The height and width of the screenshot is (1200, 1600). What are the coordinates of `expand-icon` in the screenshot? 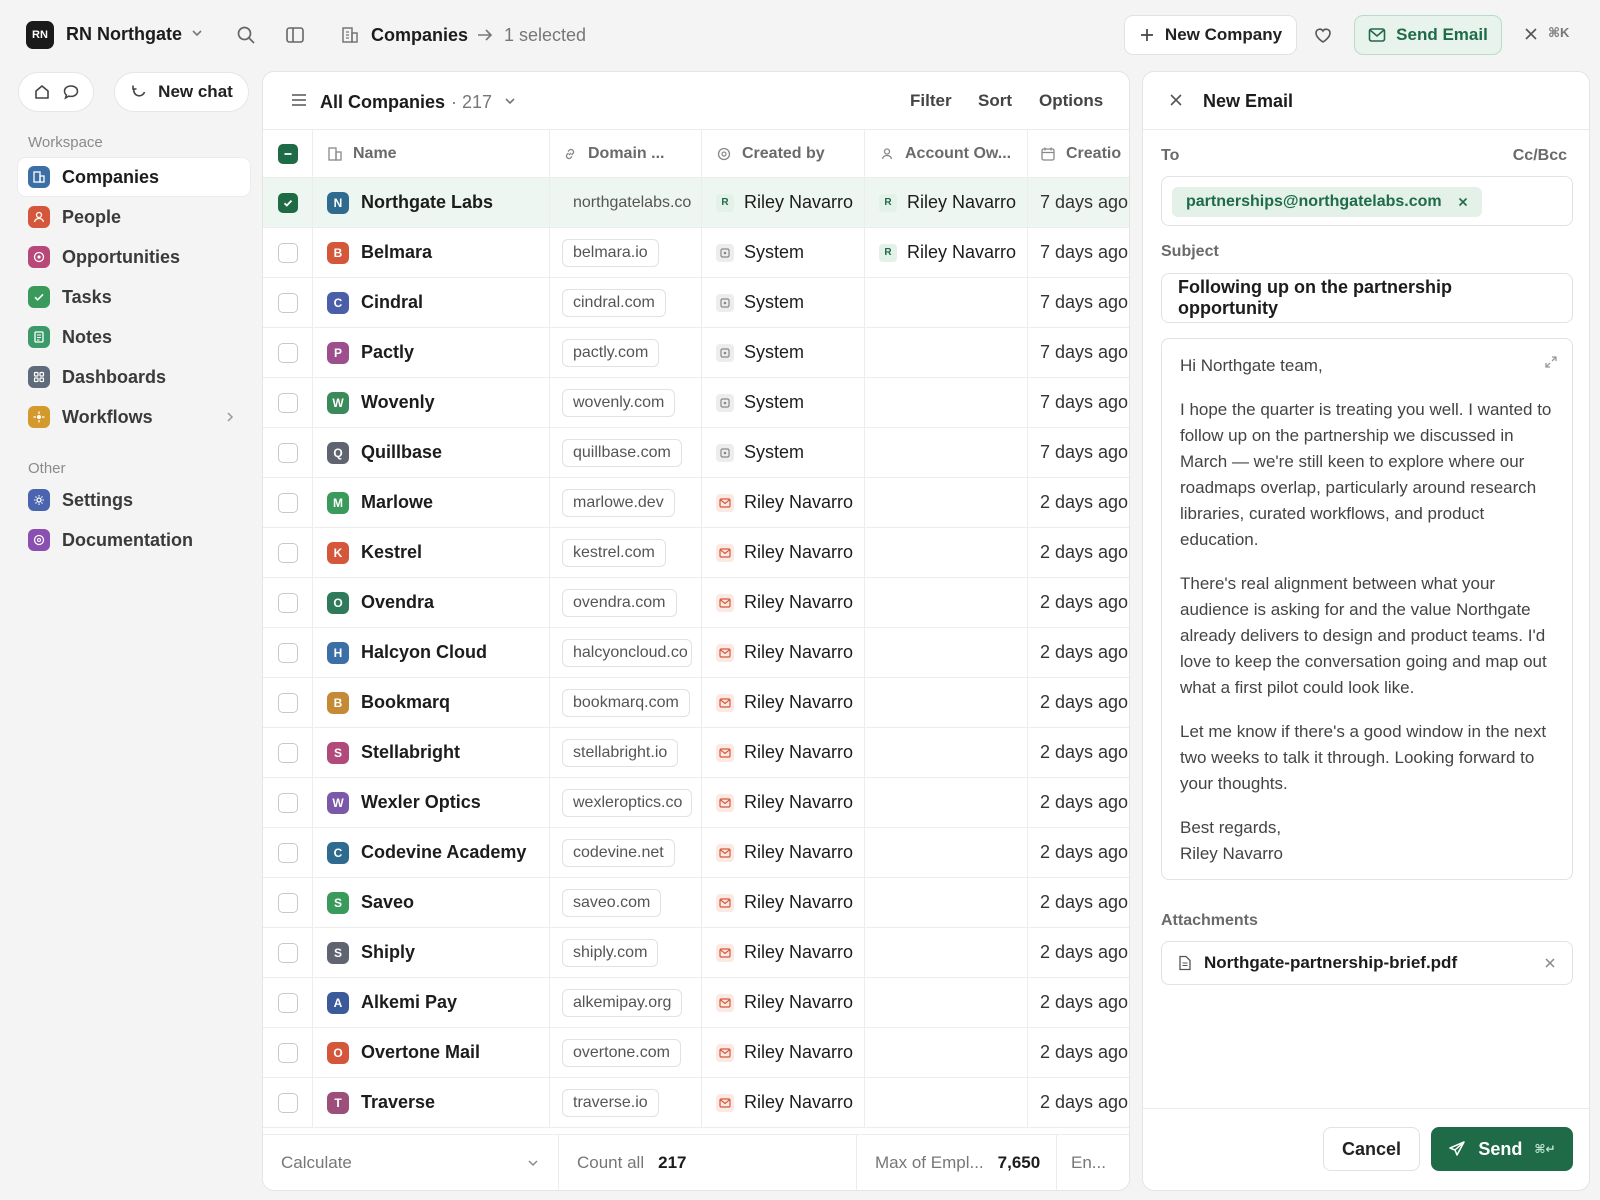 It's located at (1551, 362).